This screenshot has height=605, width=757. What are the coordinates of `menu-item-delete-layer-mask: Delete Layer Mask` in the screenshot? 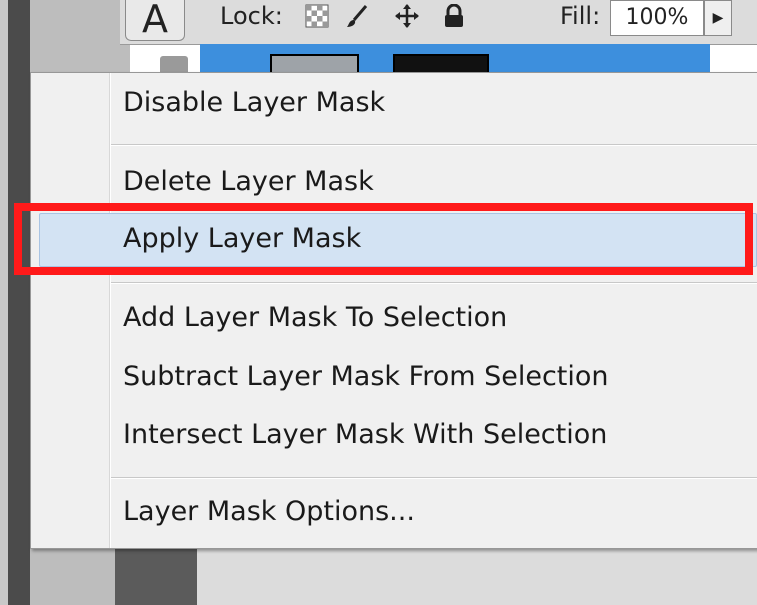 It's located at (248, 181).